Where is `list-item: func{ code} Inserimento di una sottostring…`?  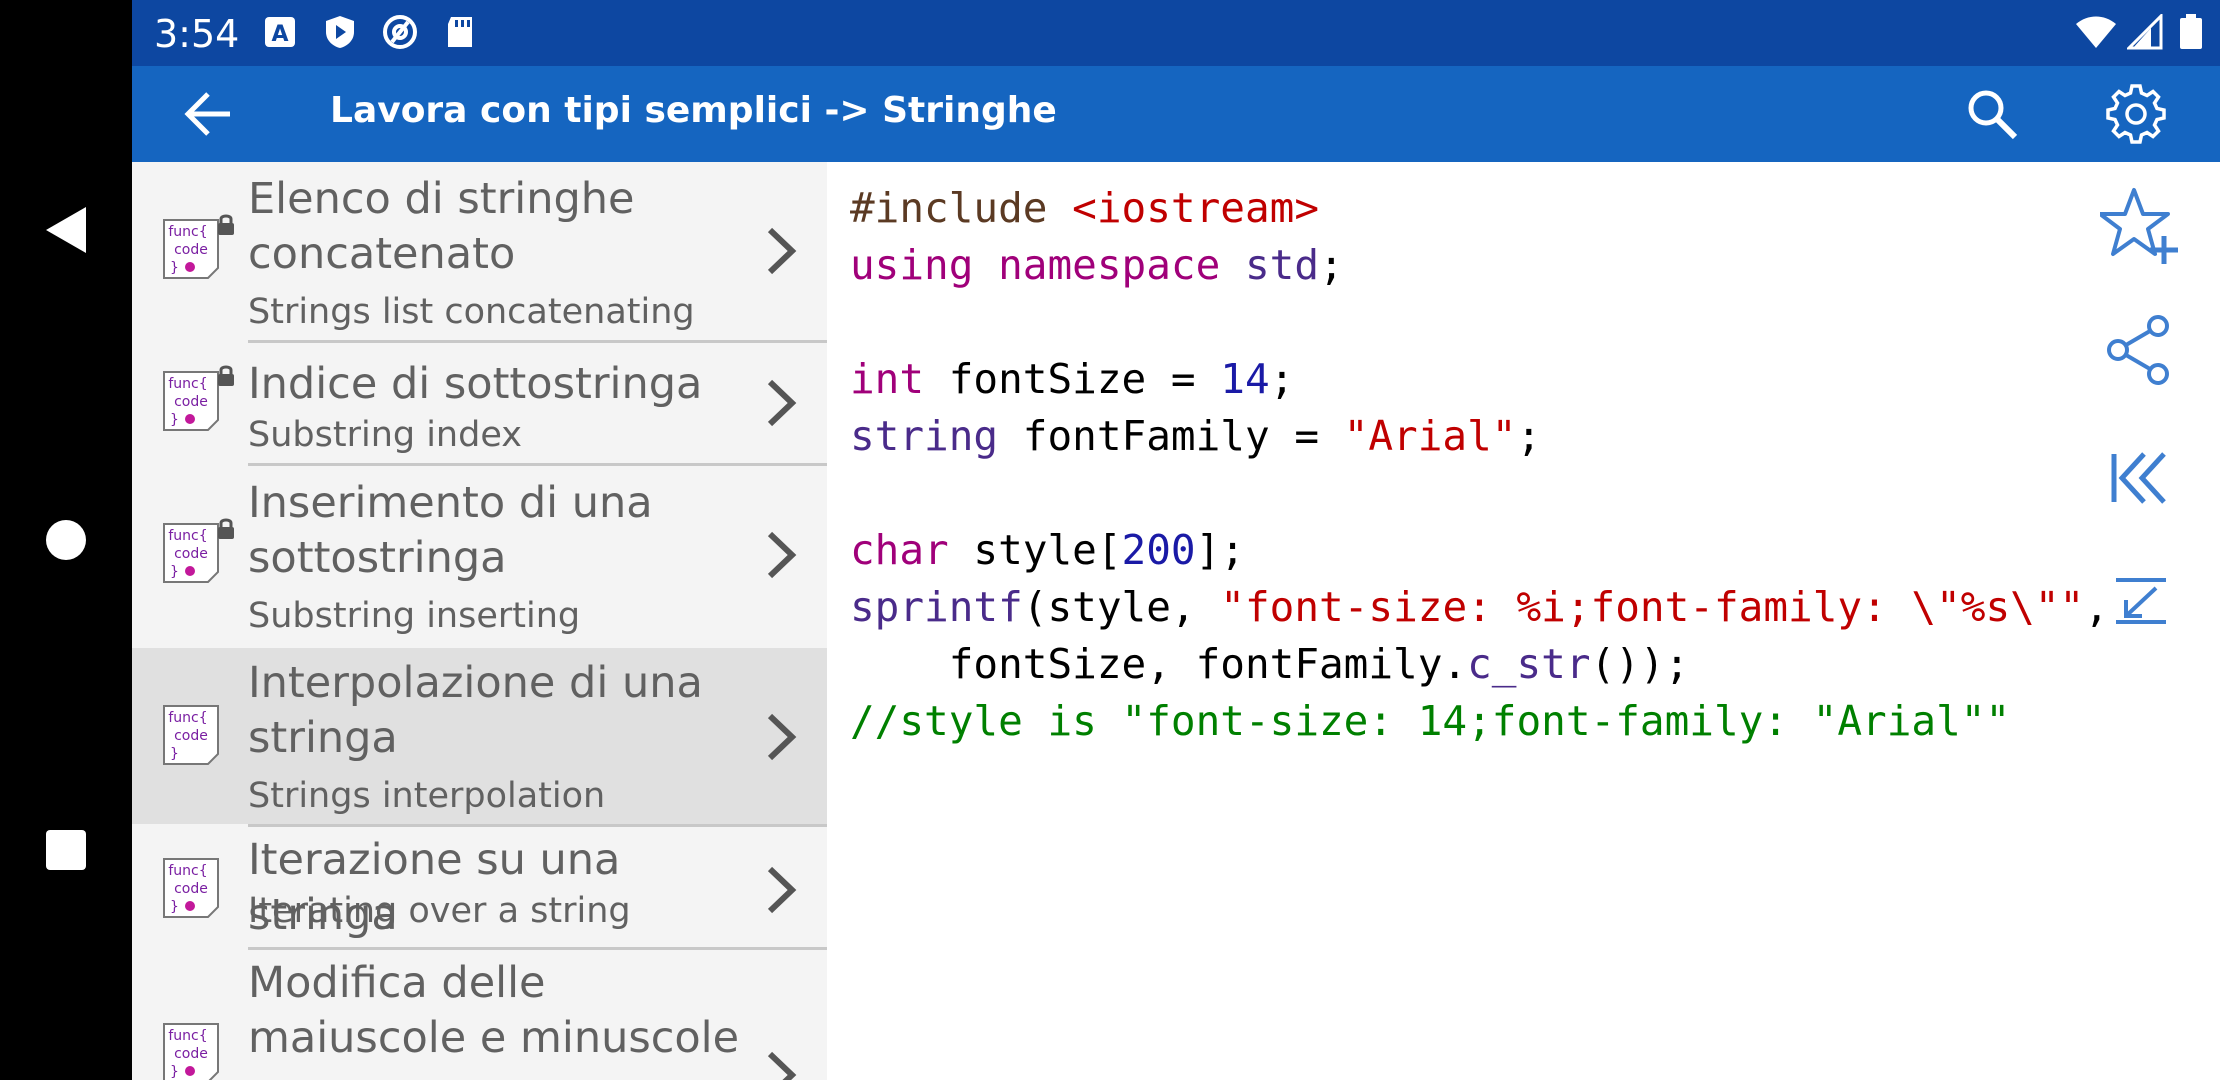 list-item: func{ code} Inserimento di una sottostring… is located at coordinates (479, 554).